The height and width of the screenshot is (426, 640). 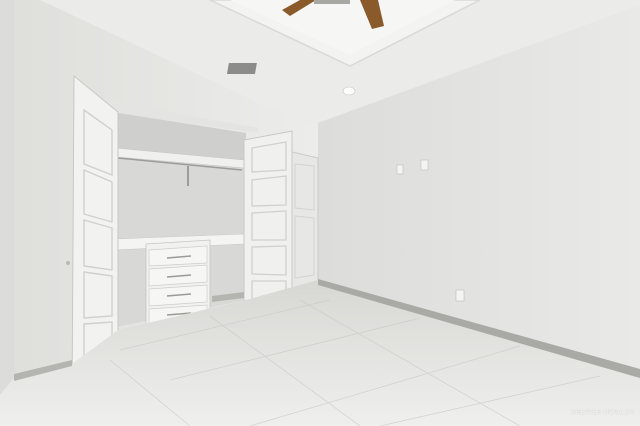 What do you see at coordinates (349, 91) in the screenshot?
I see `recessed-light` at bounding box center [349, 91].